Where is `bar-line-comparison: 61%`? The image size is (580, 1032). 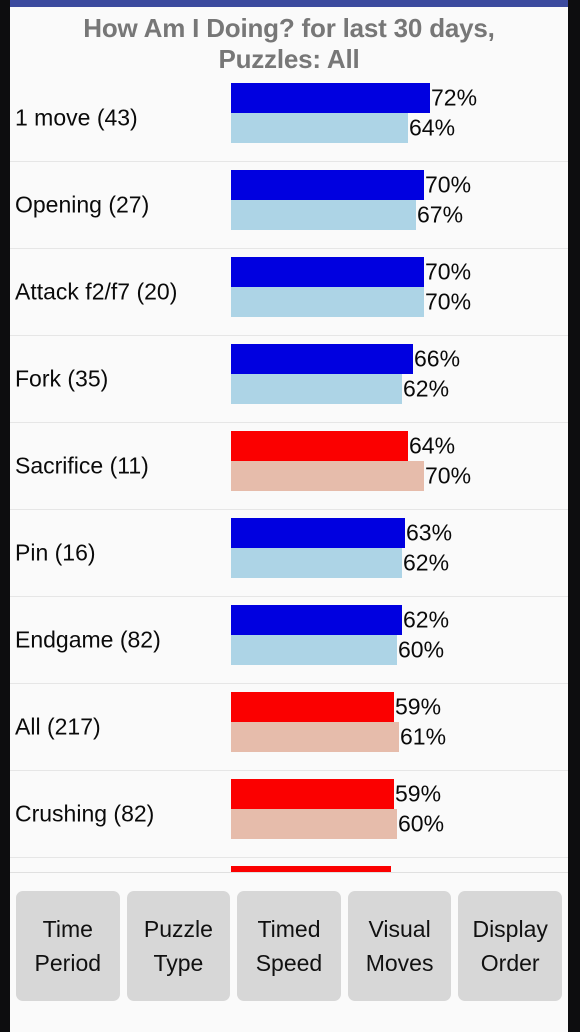 bar-line-comparison: 61% is located at coordinates (399, 737).